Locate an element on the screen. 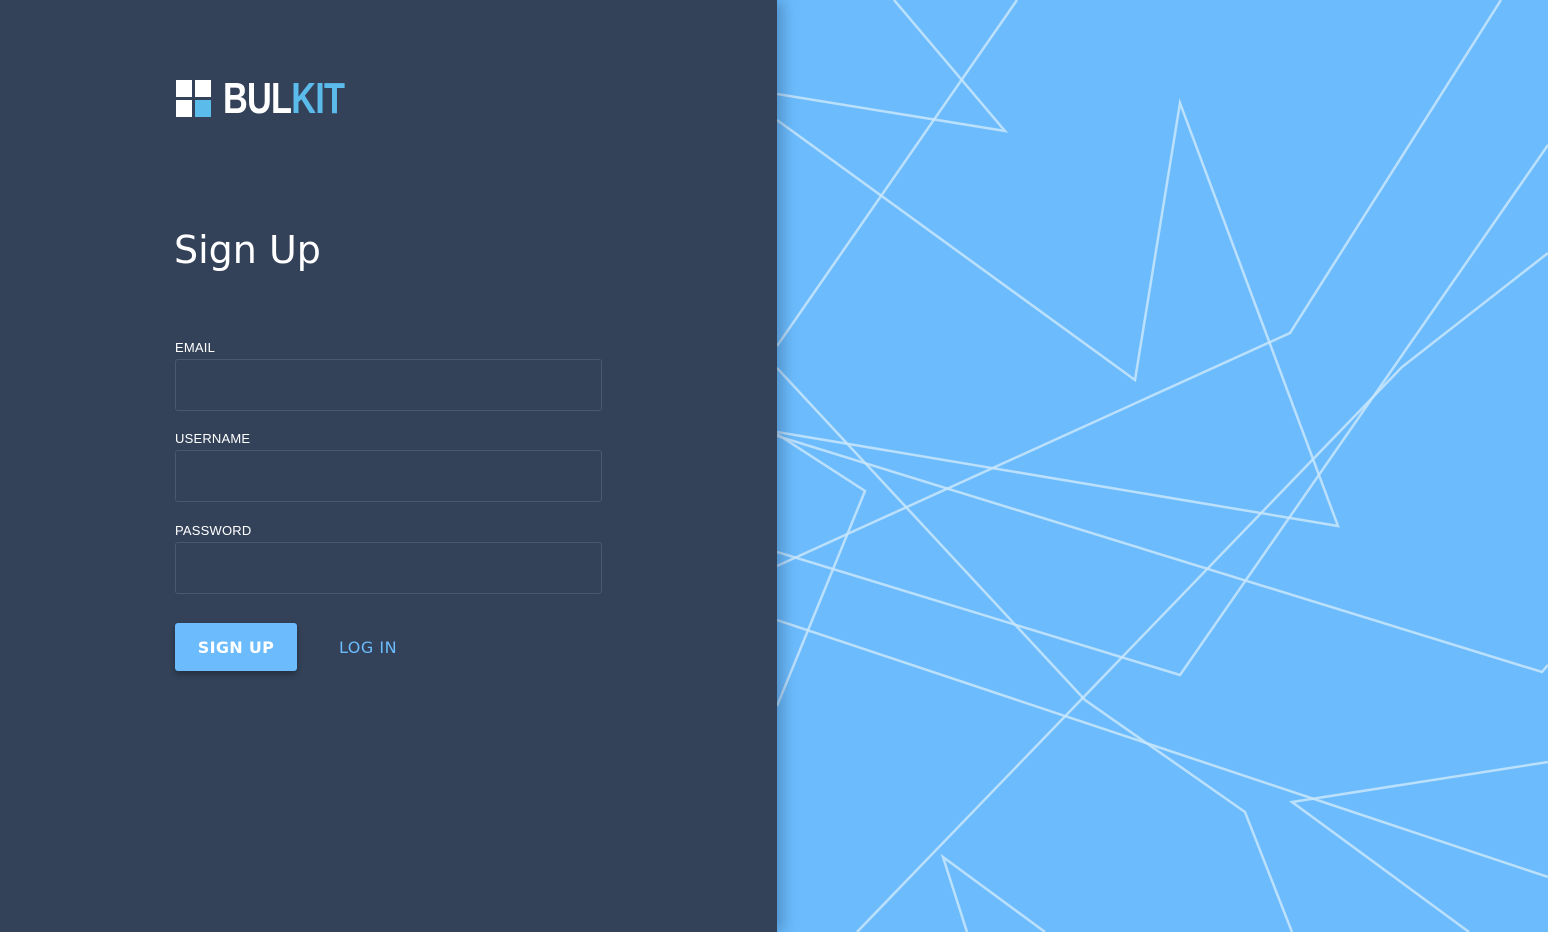  page-title: Sign Up is located at coordinates (247, 250).